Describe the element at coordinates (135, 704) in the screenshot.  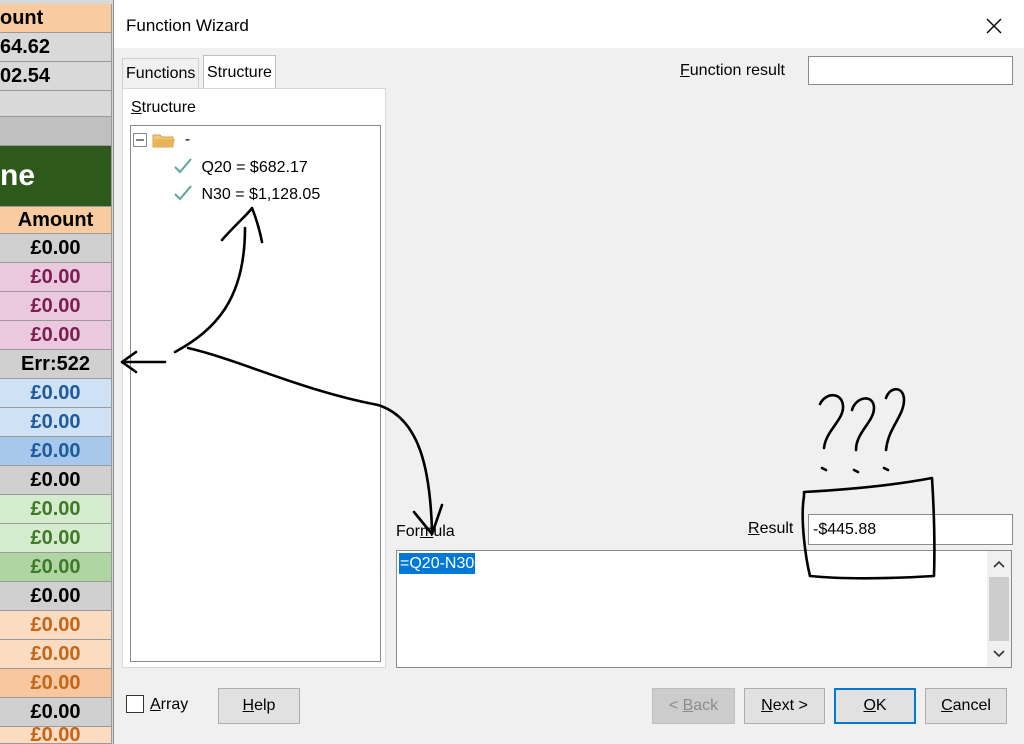
I see `array-checkbox` at that location.